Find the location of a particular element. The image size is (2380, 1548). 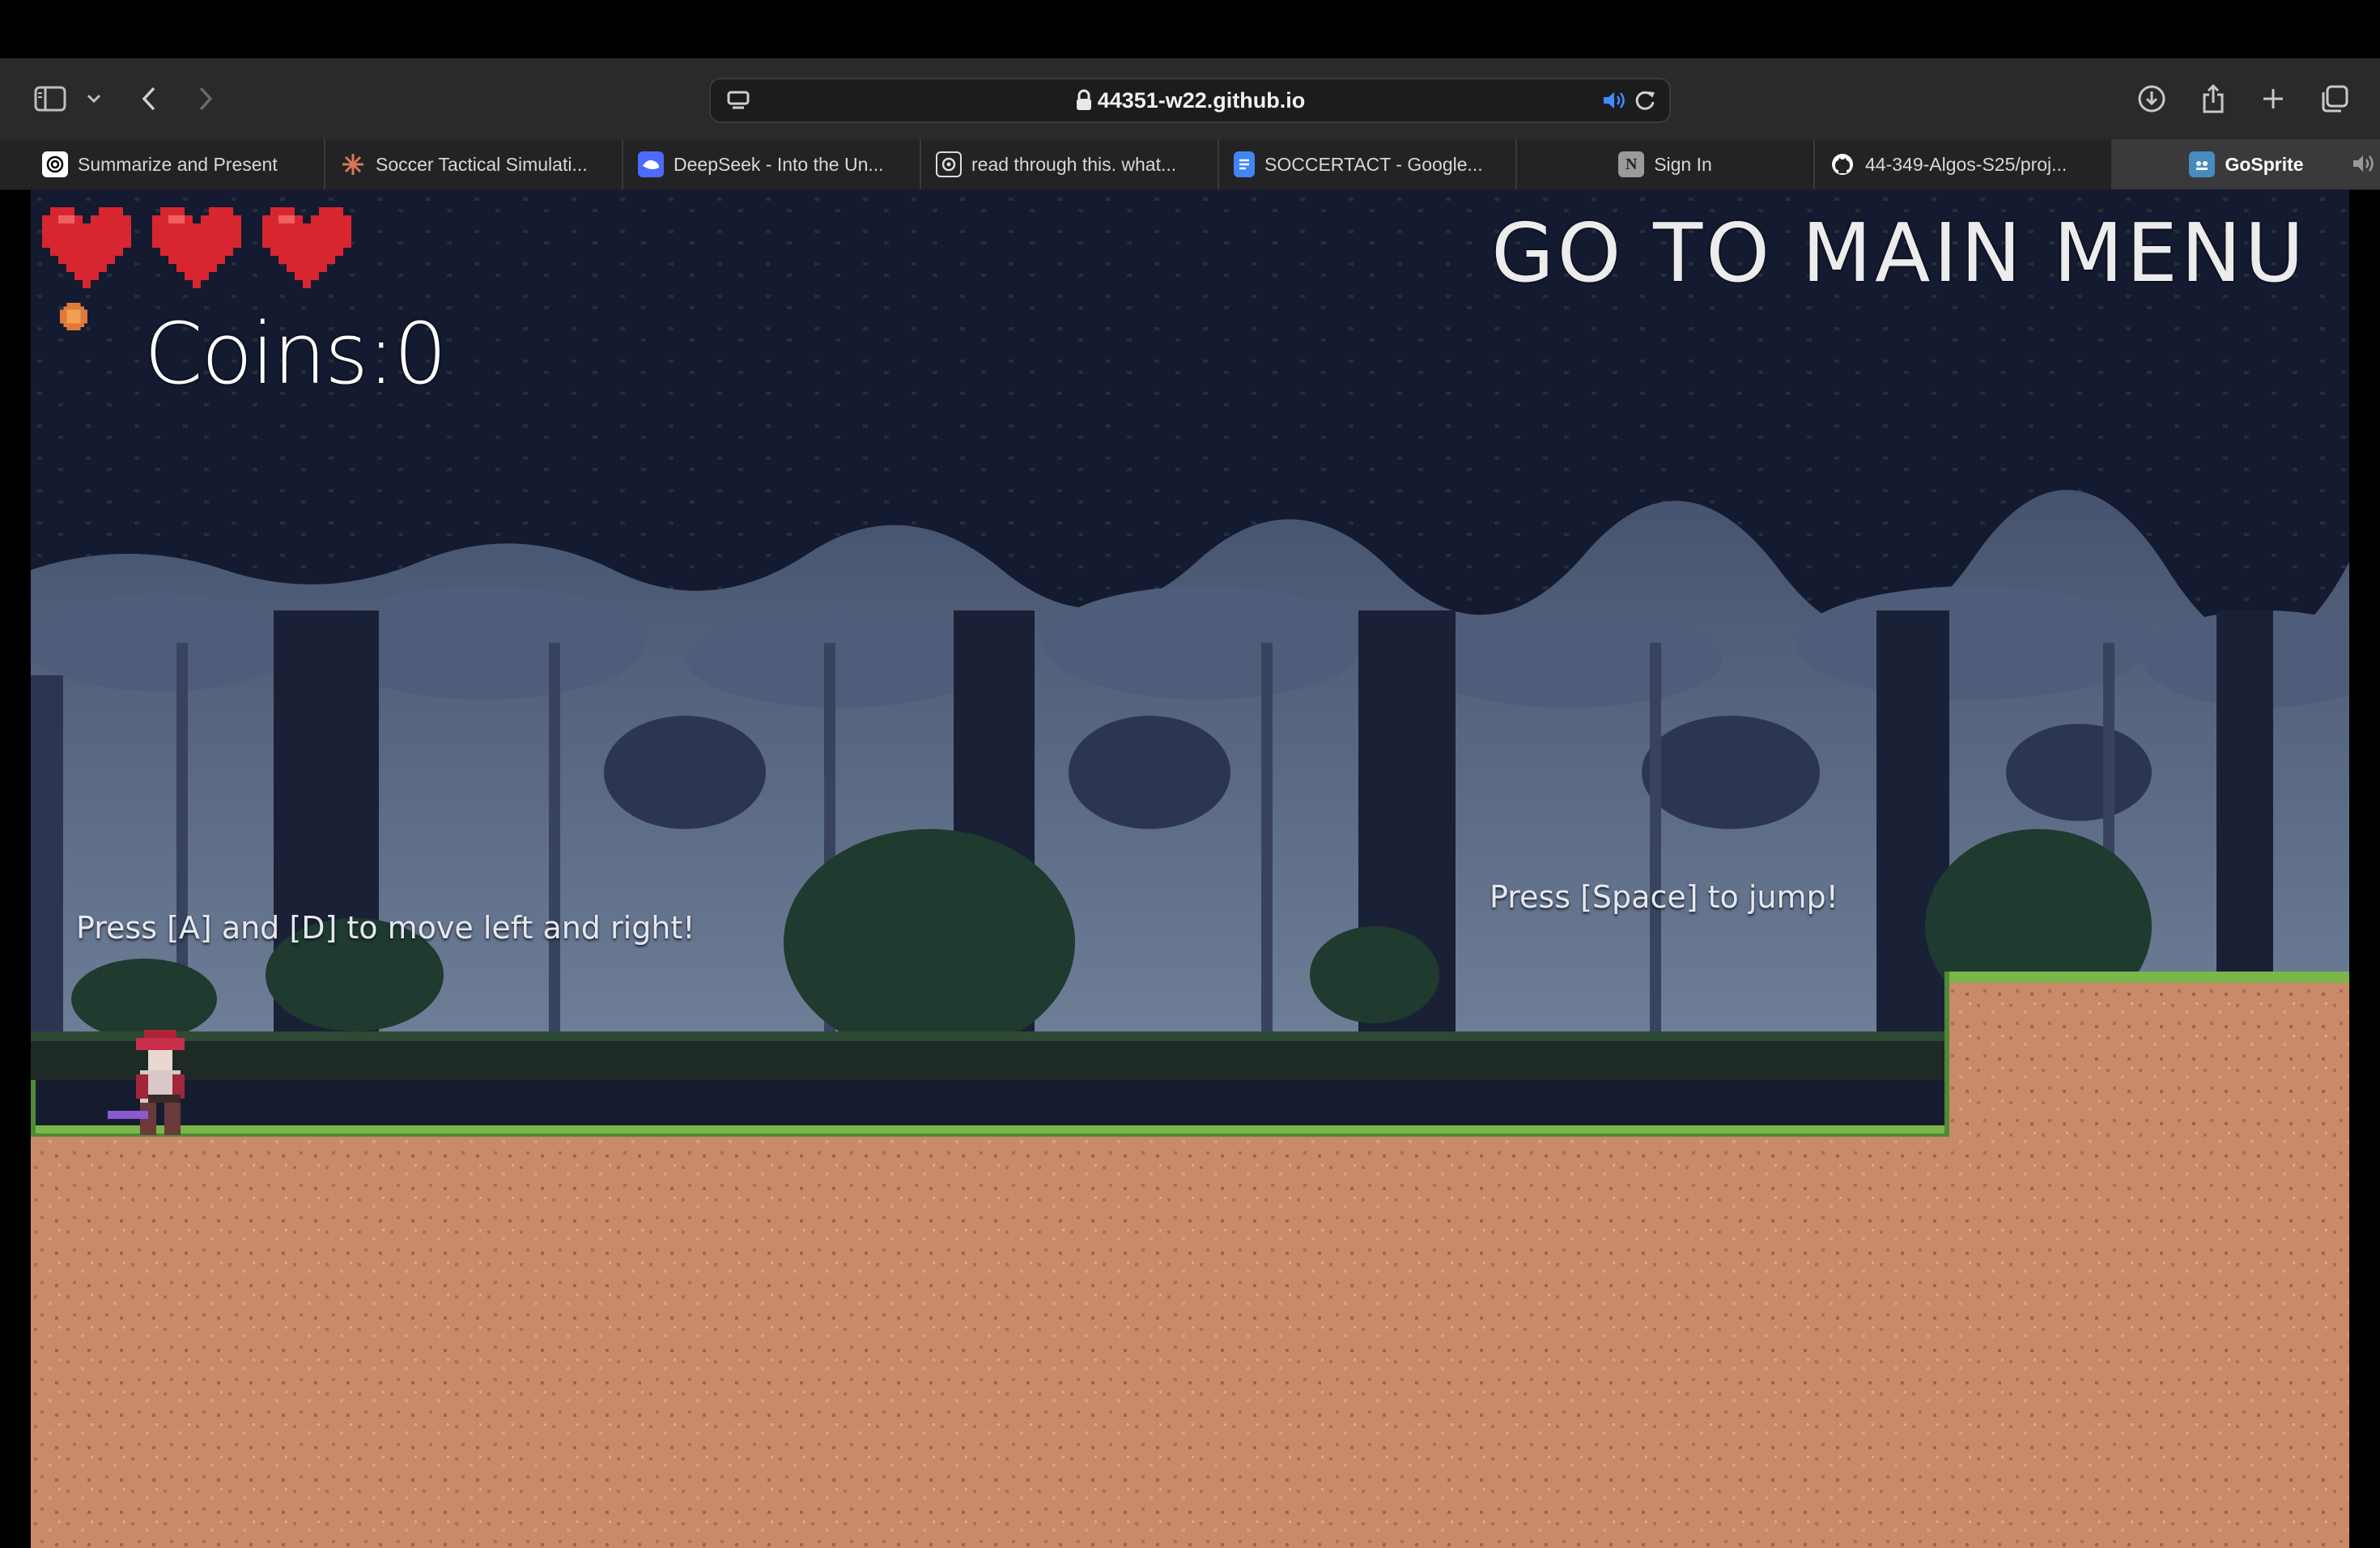

chevron-down-icon is located at coordinates (94, 99).